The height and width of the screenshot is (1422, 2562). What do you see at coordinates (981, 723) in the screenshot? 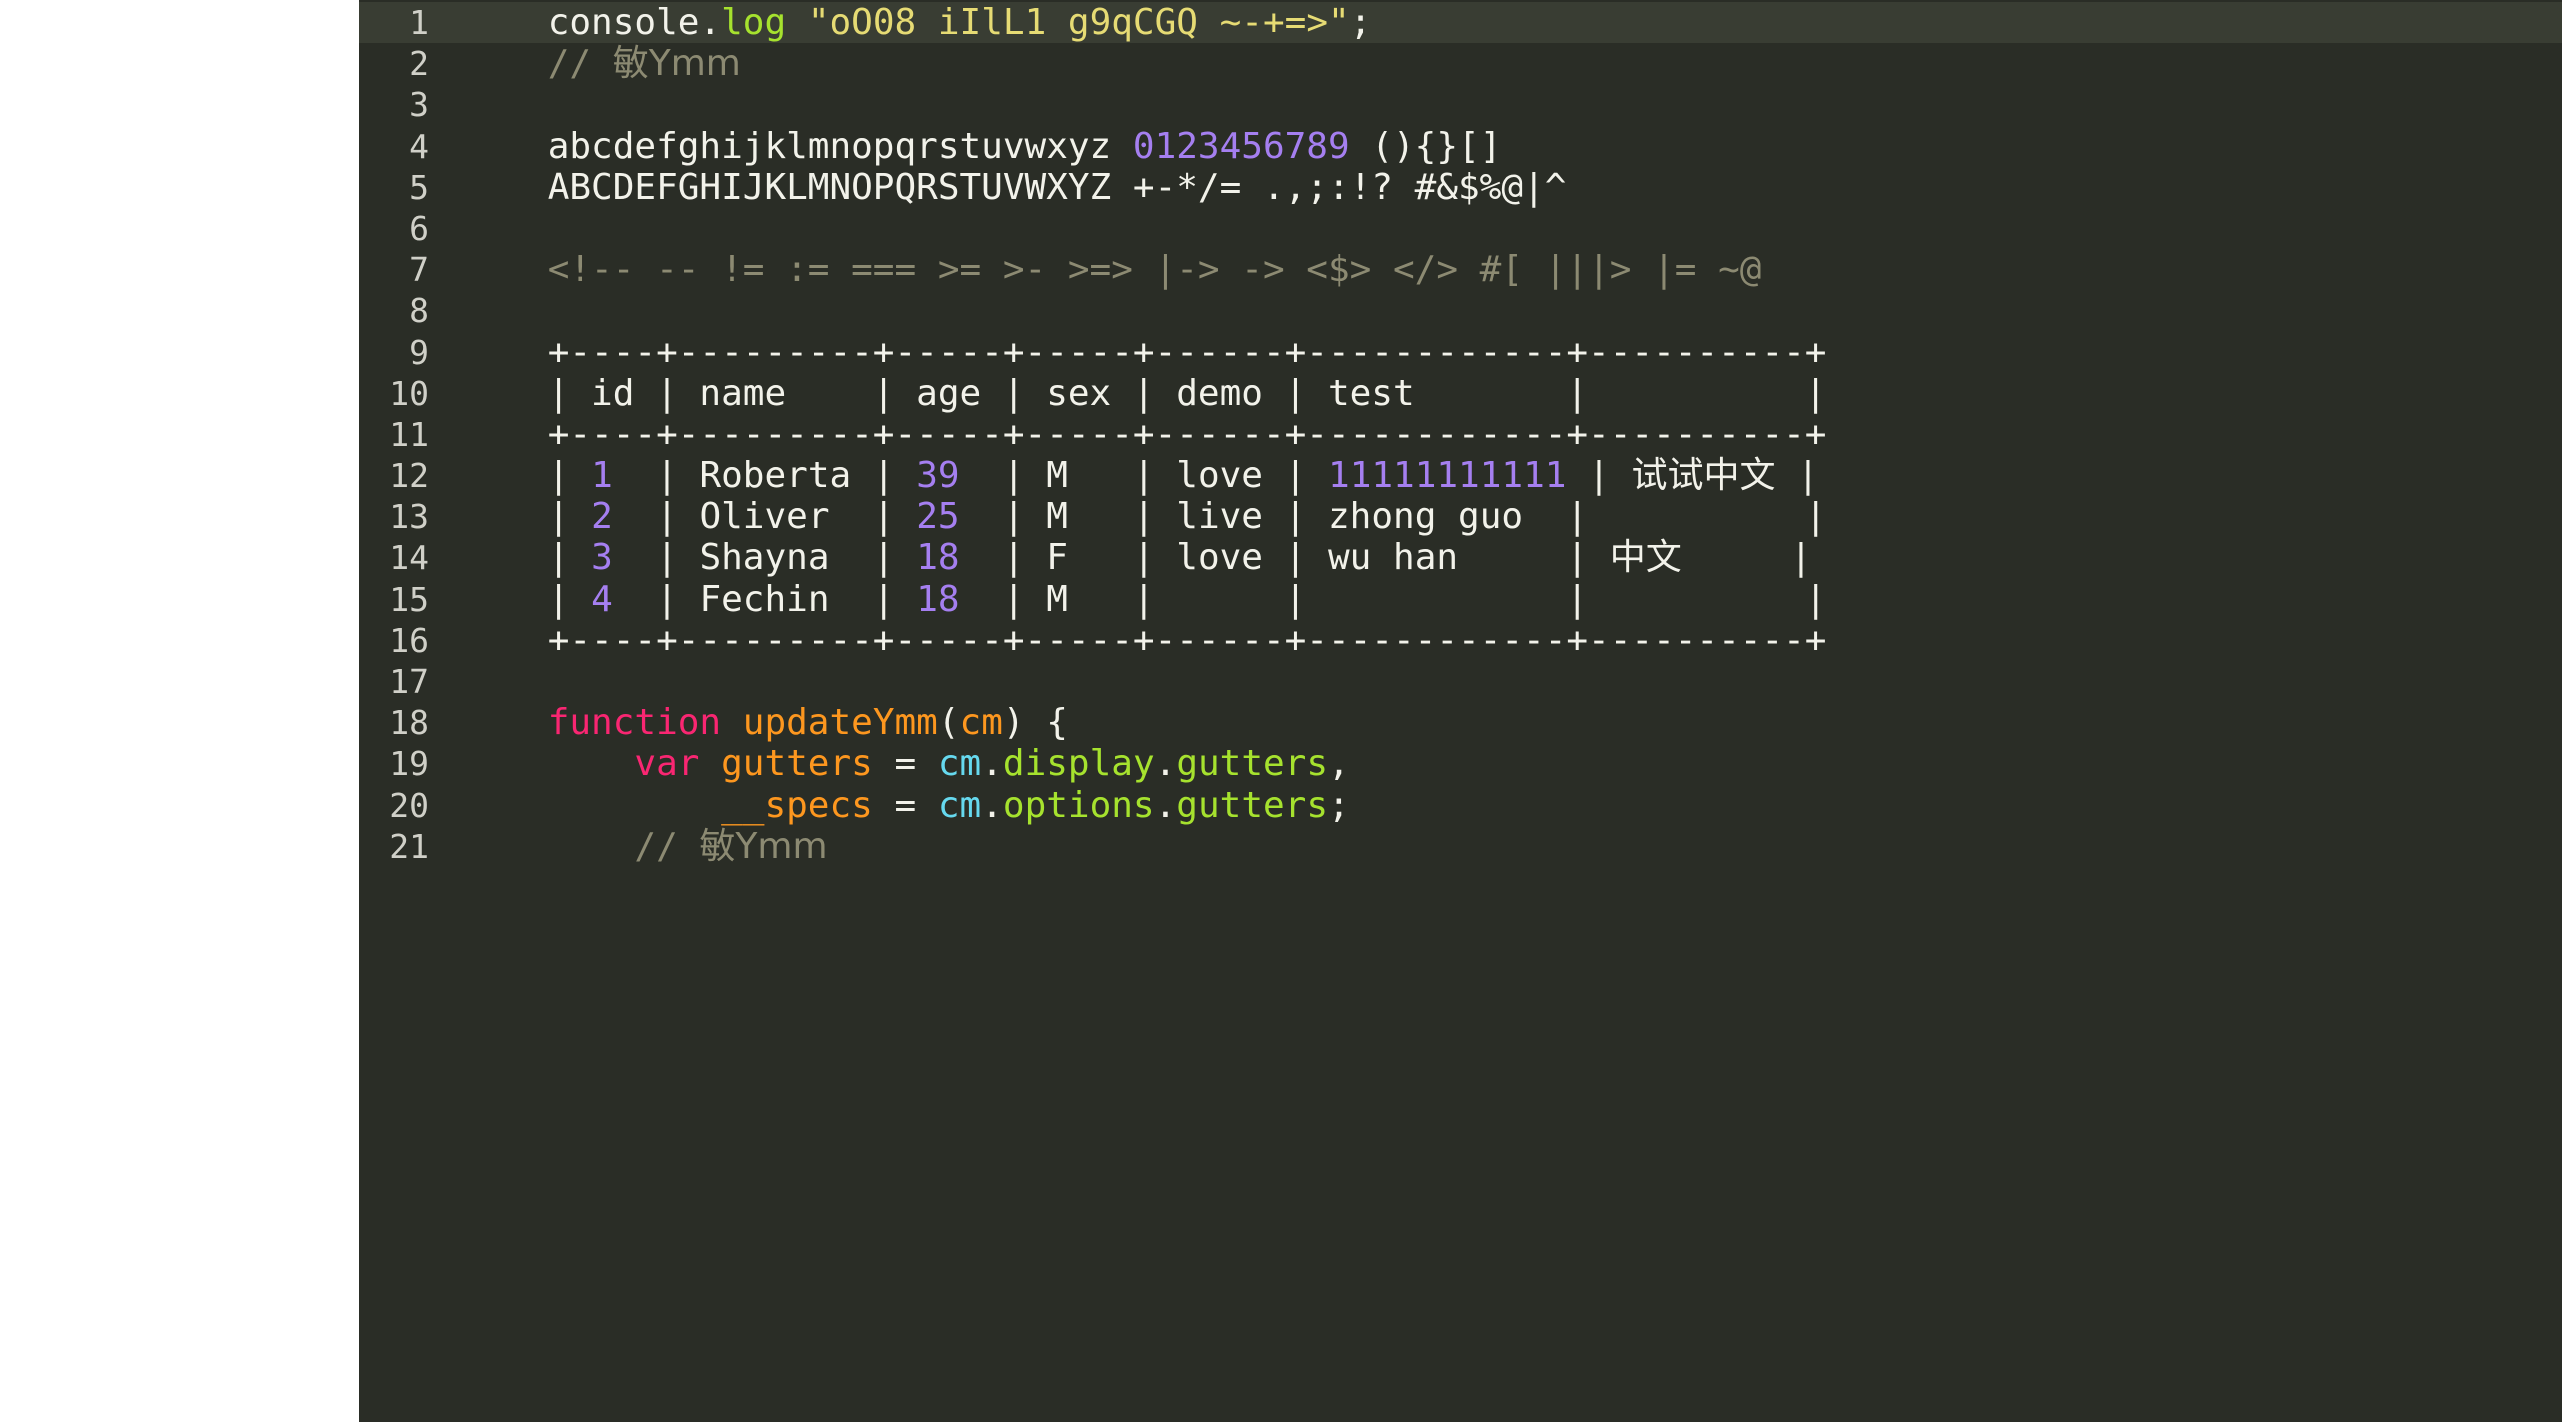
I see `code-token-variable: cm` at bounding box center [981, 723].